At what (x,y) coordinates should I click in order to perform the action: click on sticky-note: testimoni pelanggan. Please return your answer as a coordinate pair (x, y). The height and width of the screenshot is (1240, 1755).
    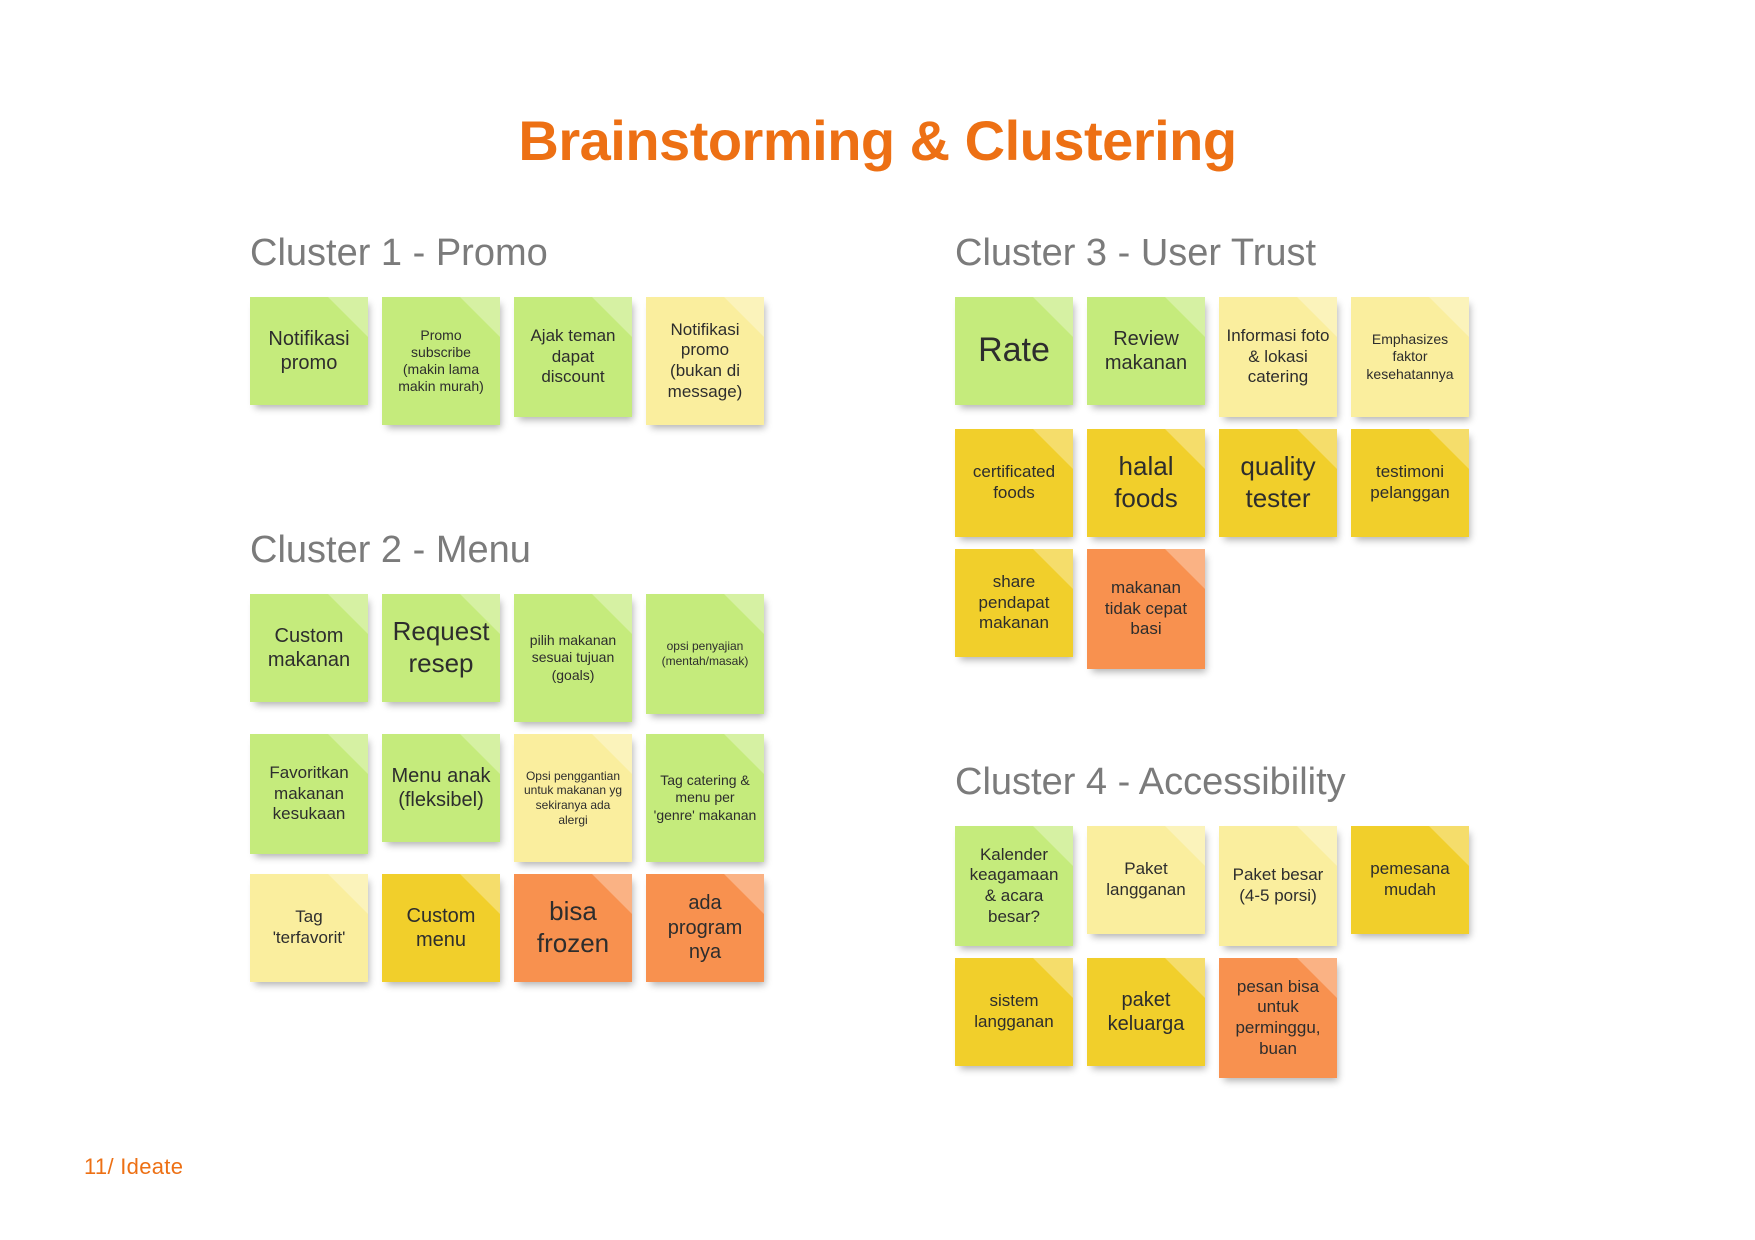
    Looking at the image, I should click on (1410, 483).